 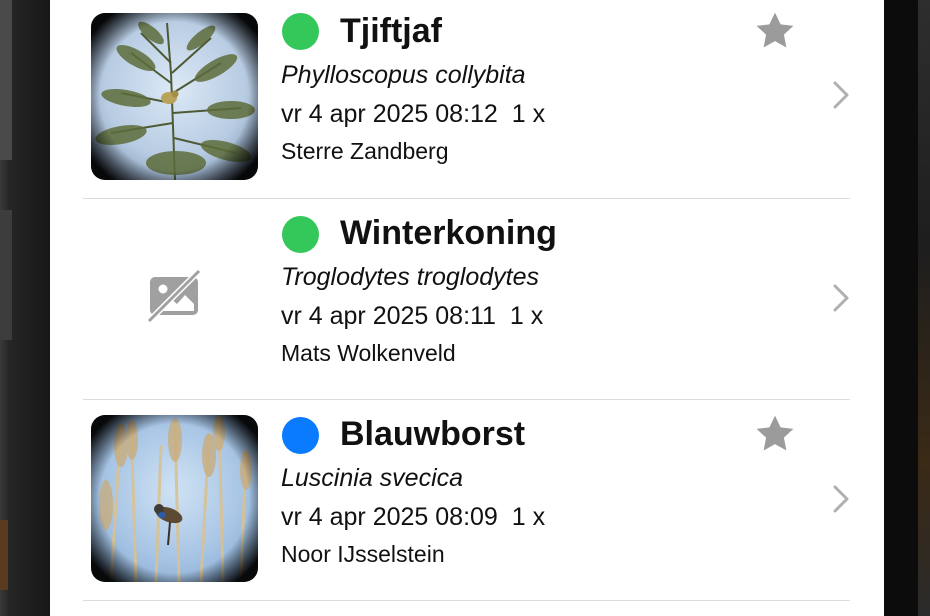 I want to click on datetime-text: vr 4 apr 2025 08:09, so click(x=389, y=517).